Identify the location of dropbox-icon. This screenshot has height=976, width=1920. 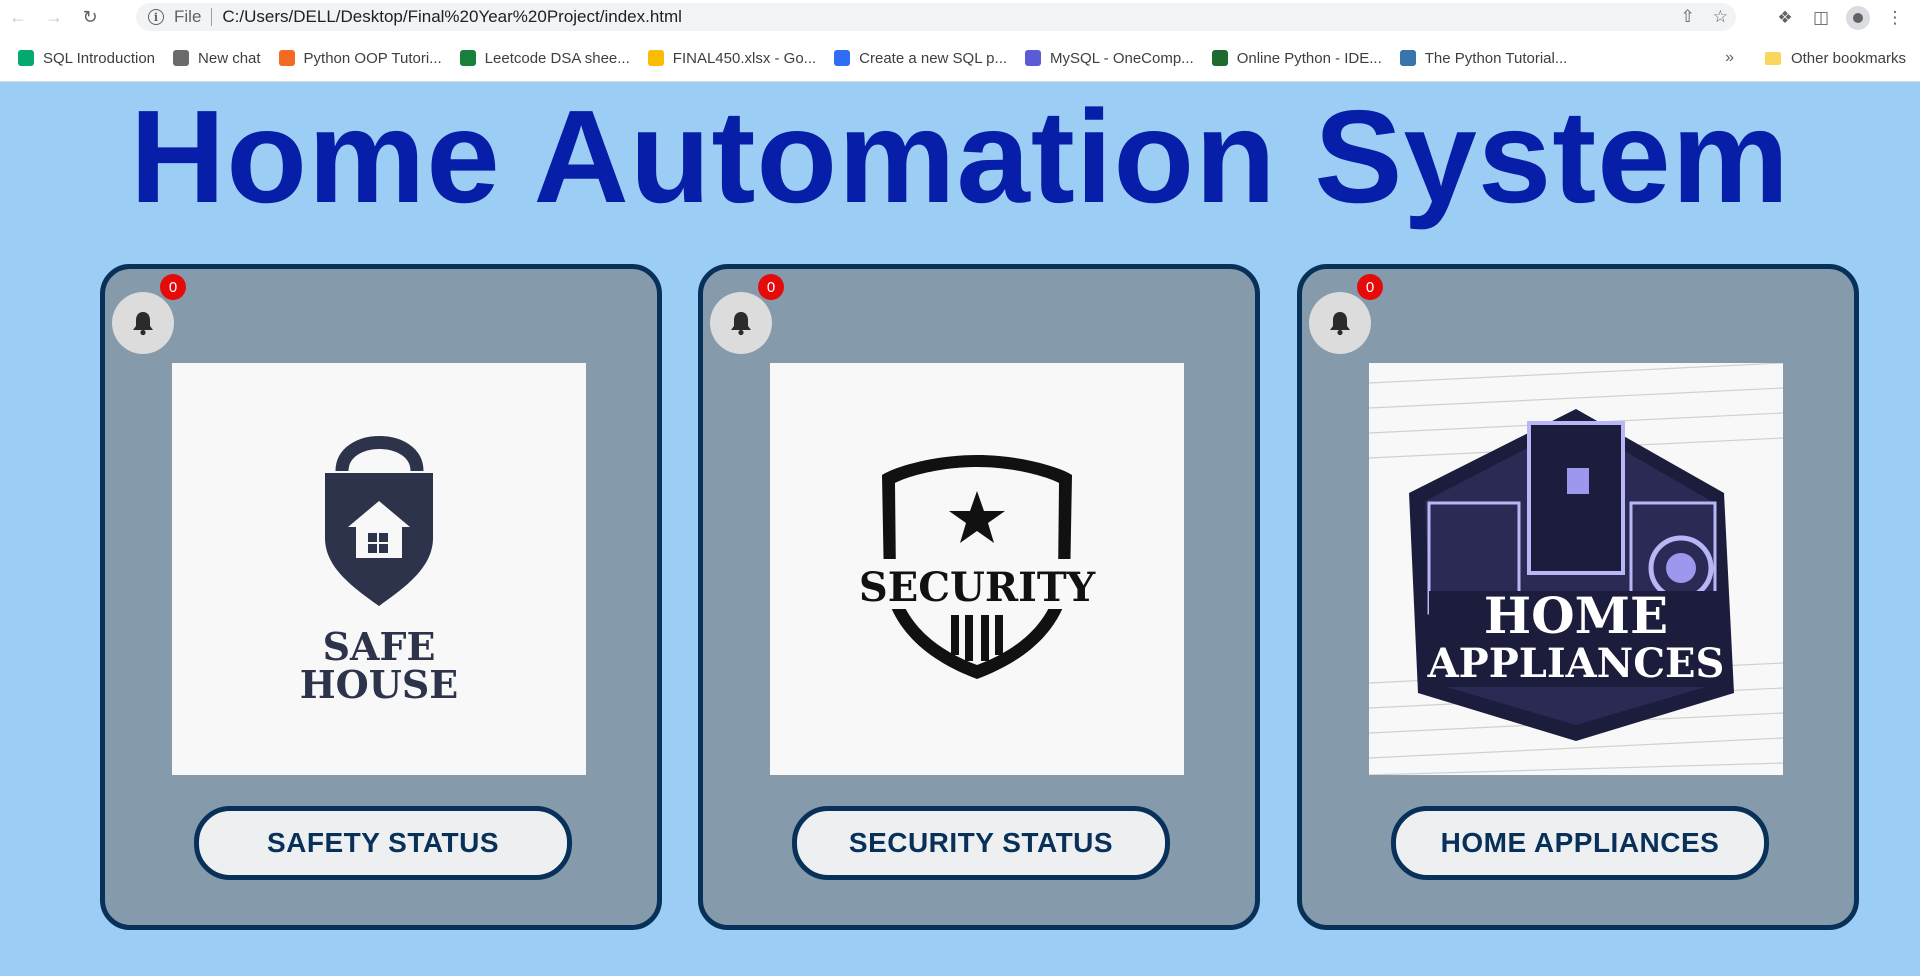
(842, 58).